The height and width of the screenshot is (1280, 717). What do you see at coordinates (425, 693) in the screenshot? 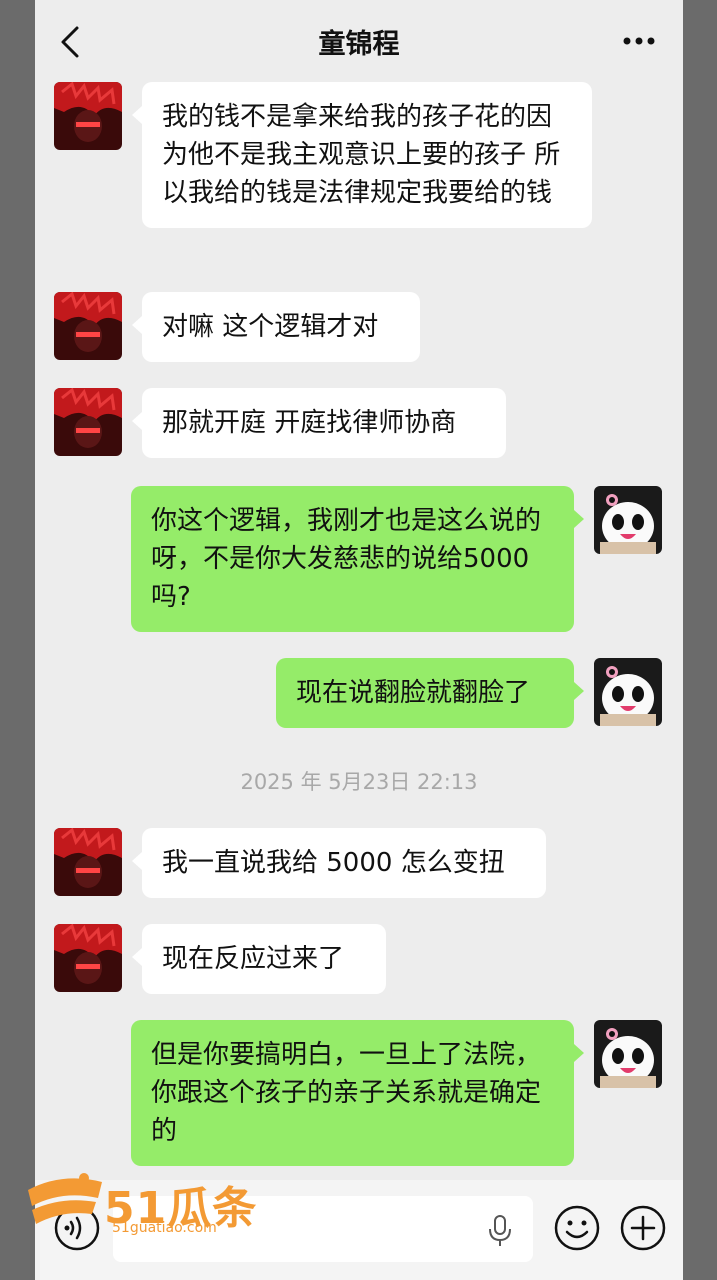
I see `message-bubble-outgoing: 现在说翻脸就翻脸了` at bounding box center [425, 693].